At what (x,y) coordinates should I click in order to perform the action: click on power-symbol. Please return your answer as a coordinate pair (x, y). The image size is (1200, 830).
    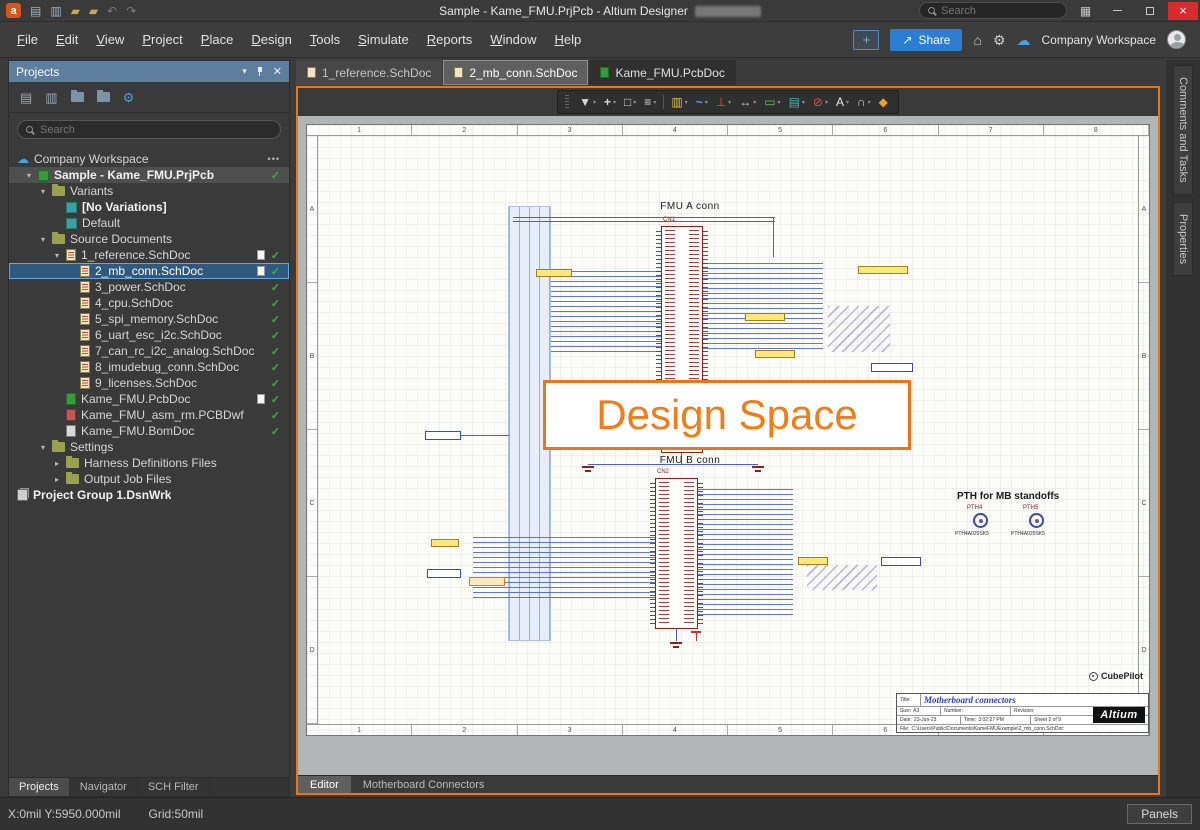
    Looking at the image, I should click on (696, 636).